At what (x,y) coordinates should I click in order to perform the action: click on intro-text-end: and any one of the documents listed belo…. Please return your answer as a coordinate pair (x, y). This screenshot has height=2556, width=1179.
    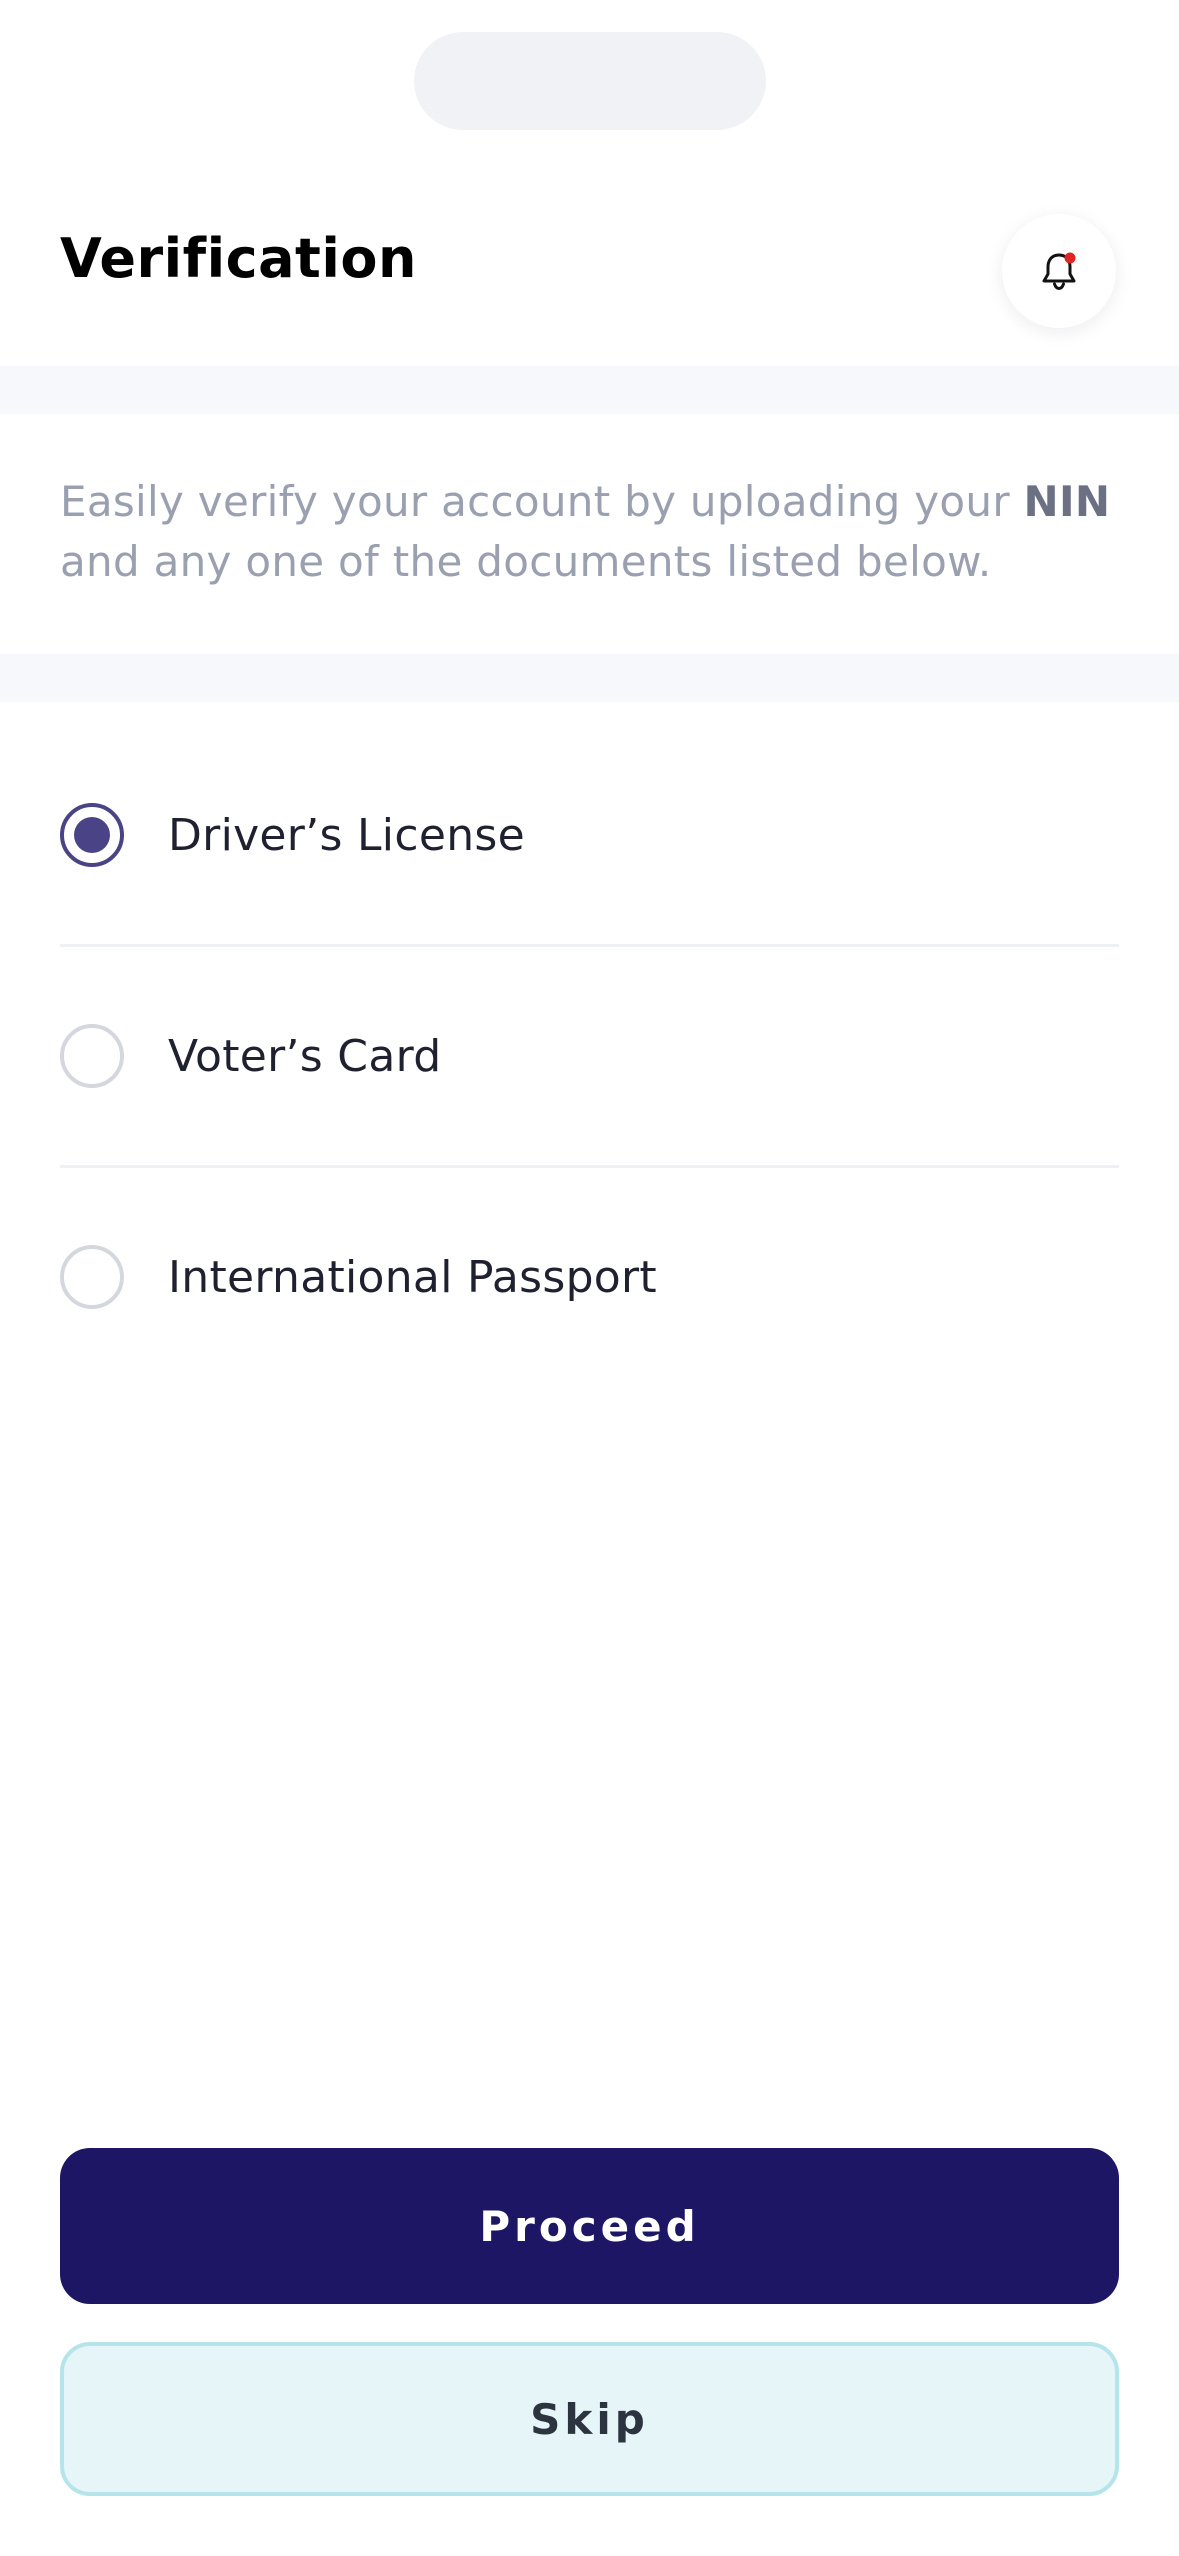
    Looking at the image, I should click on (526, 561).